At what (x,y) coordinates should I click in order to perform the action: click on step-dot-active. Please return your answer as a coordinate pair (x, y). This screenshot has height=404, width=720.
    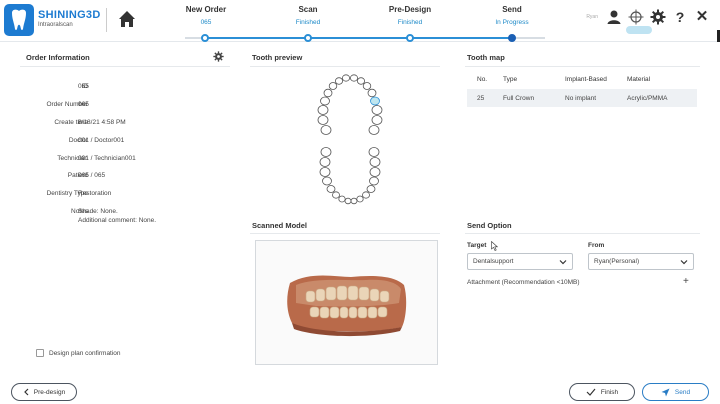
    Looking at the image, I should click on (512, 38).